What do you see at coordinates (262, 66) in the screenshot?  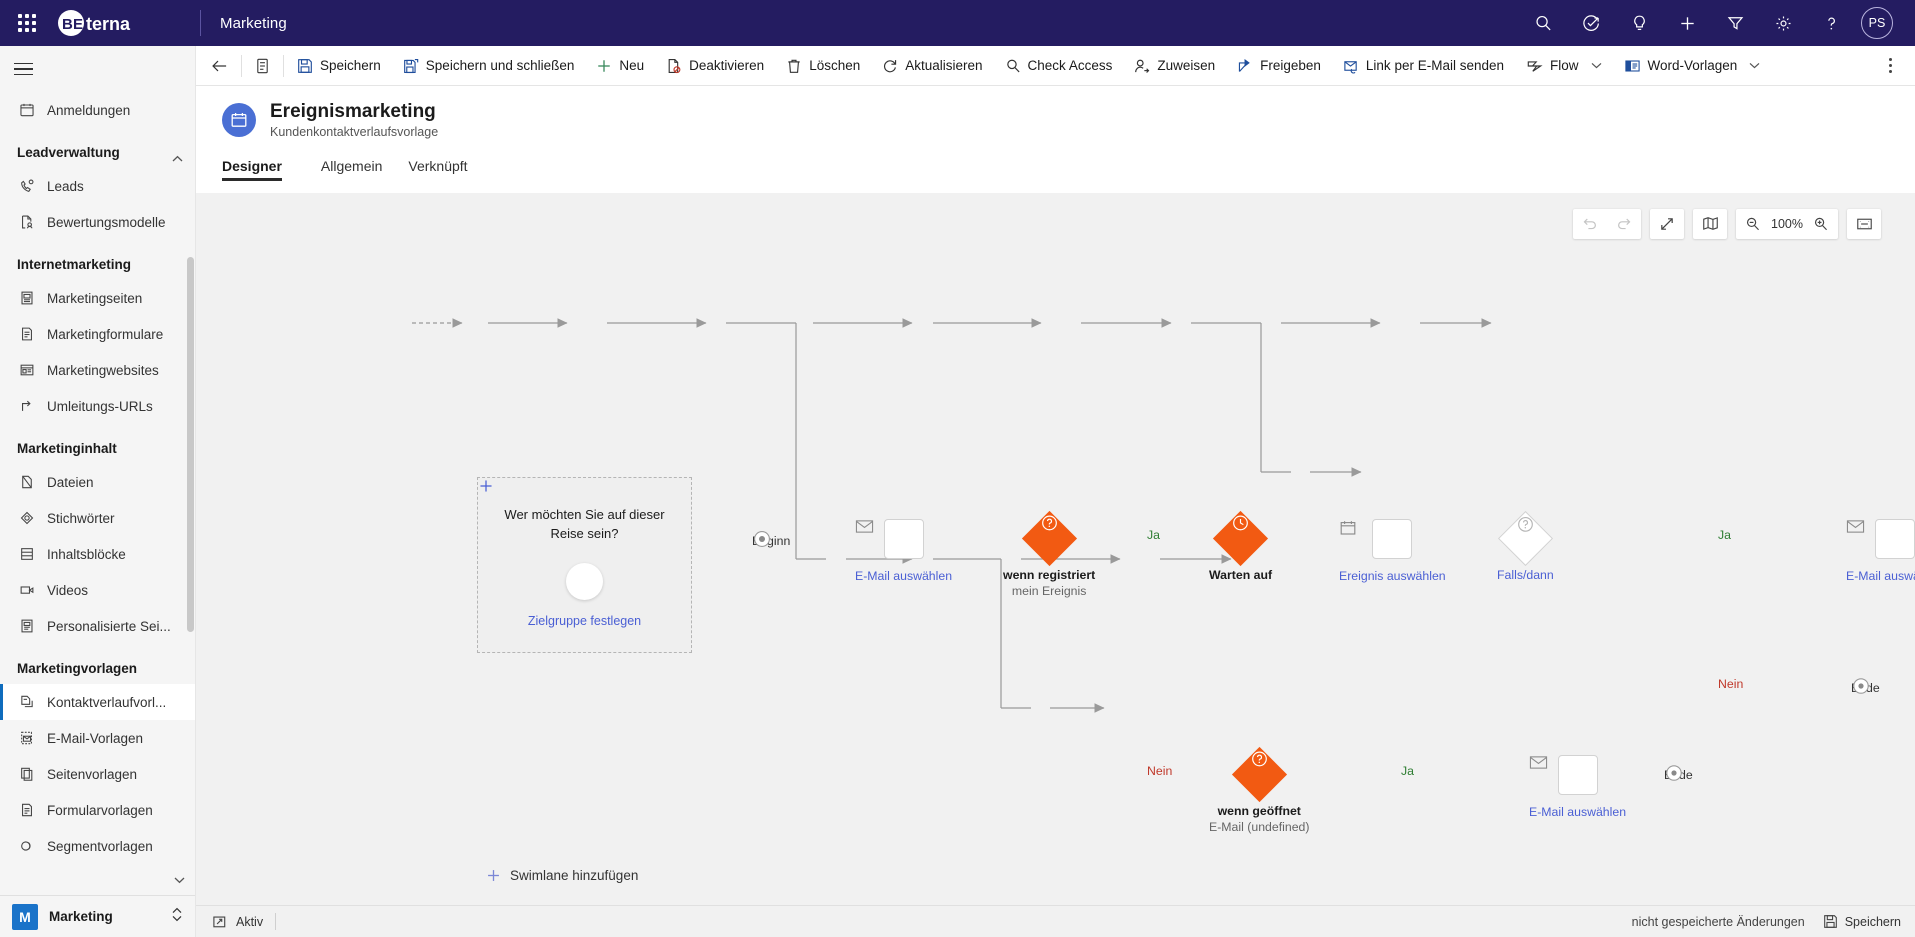 I see `form-selector-button` at bounding box center [262, 66].